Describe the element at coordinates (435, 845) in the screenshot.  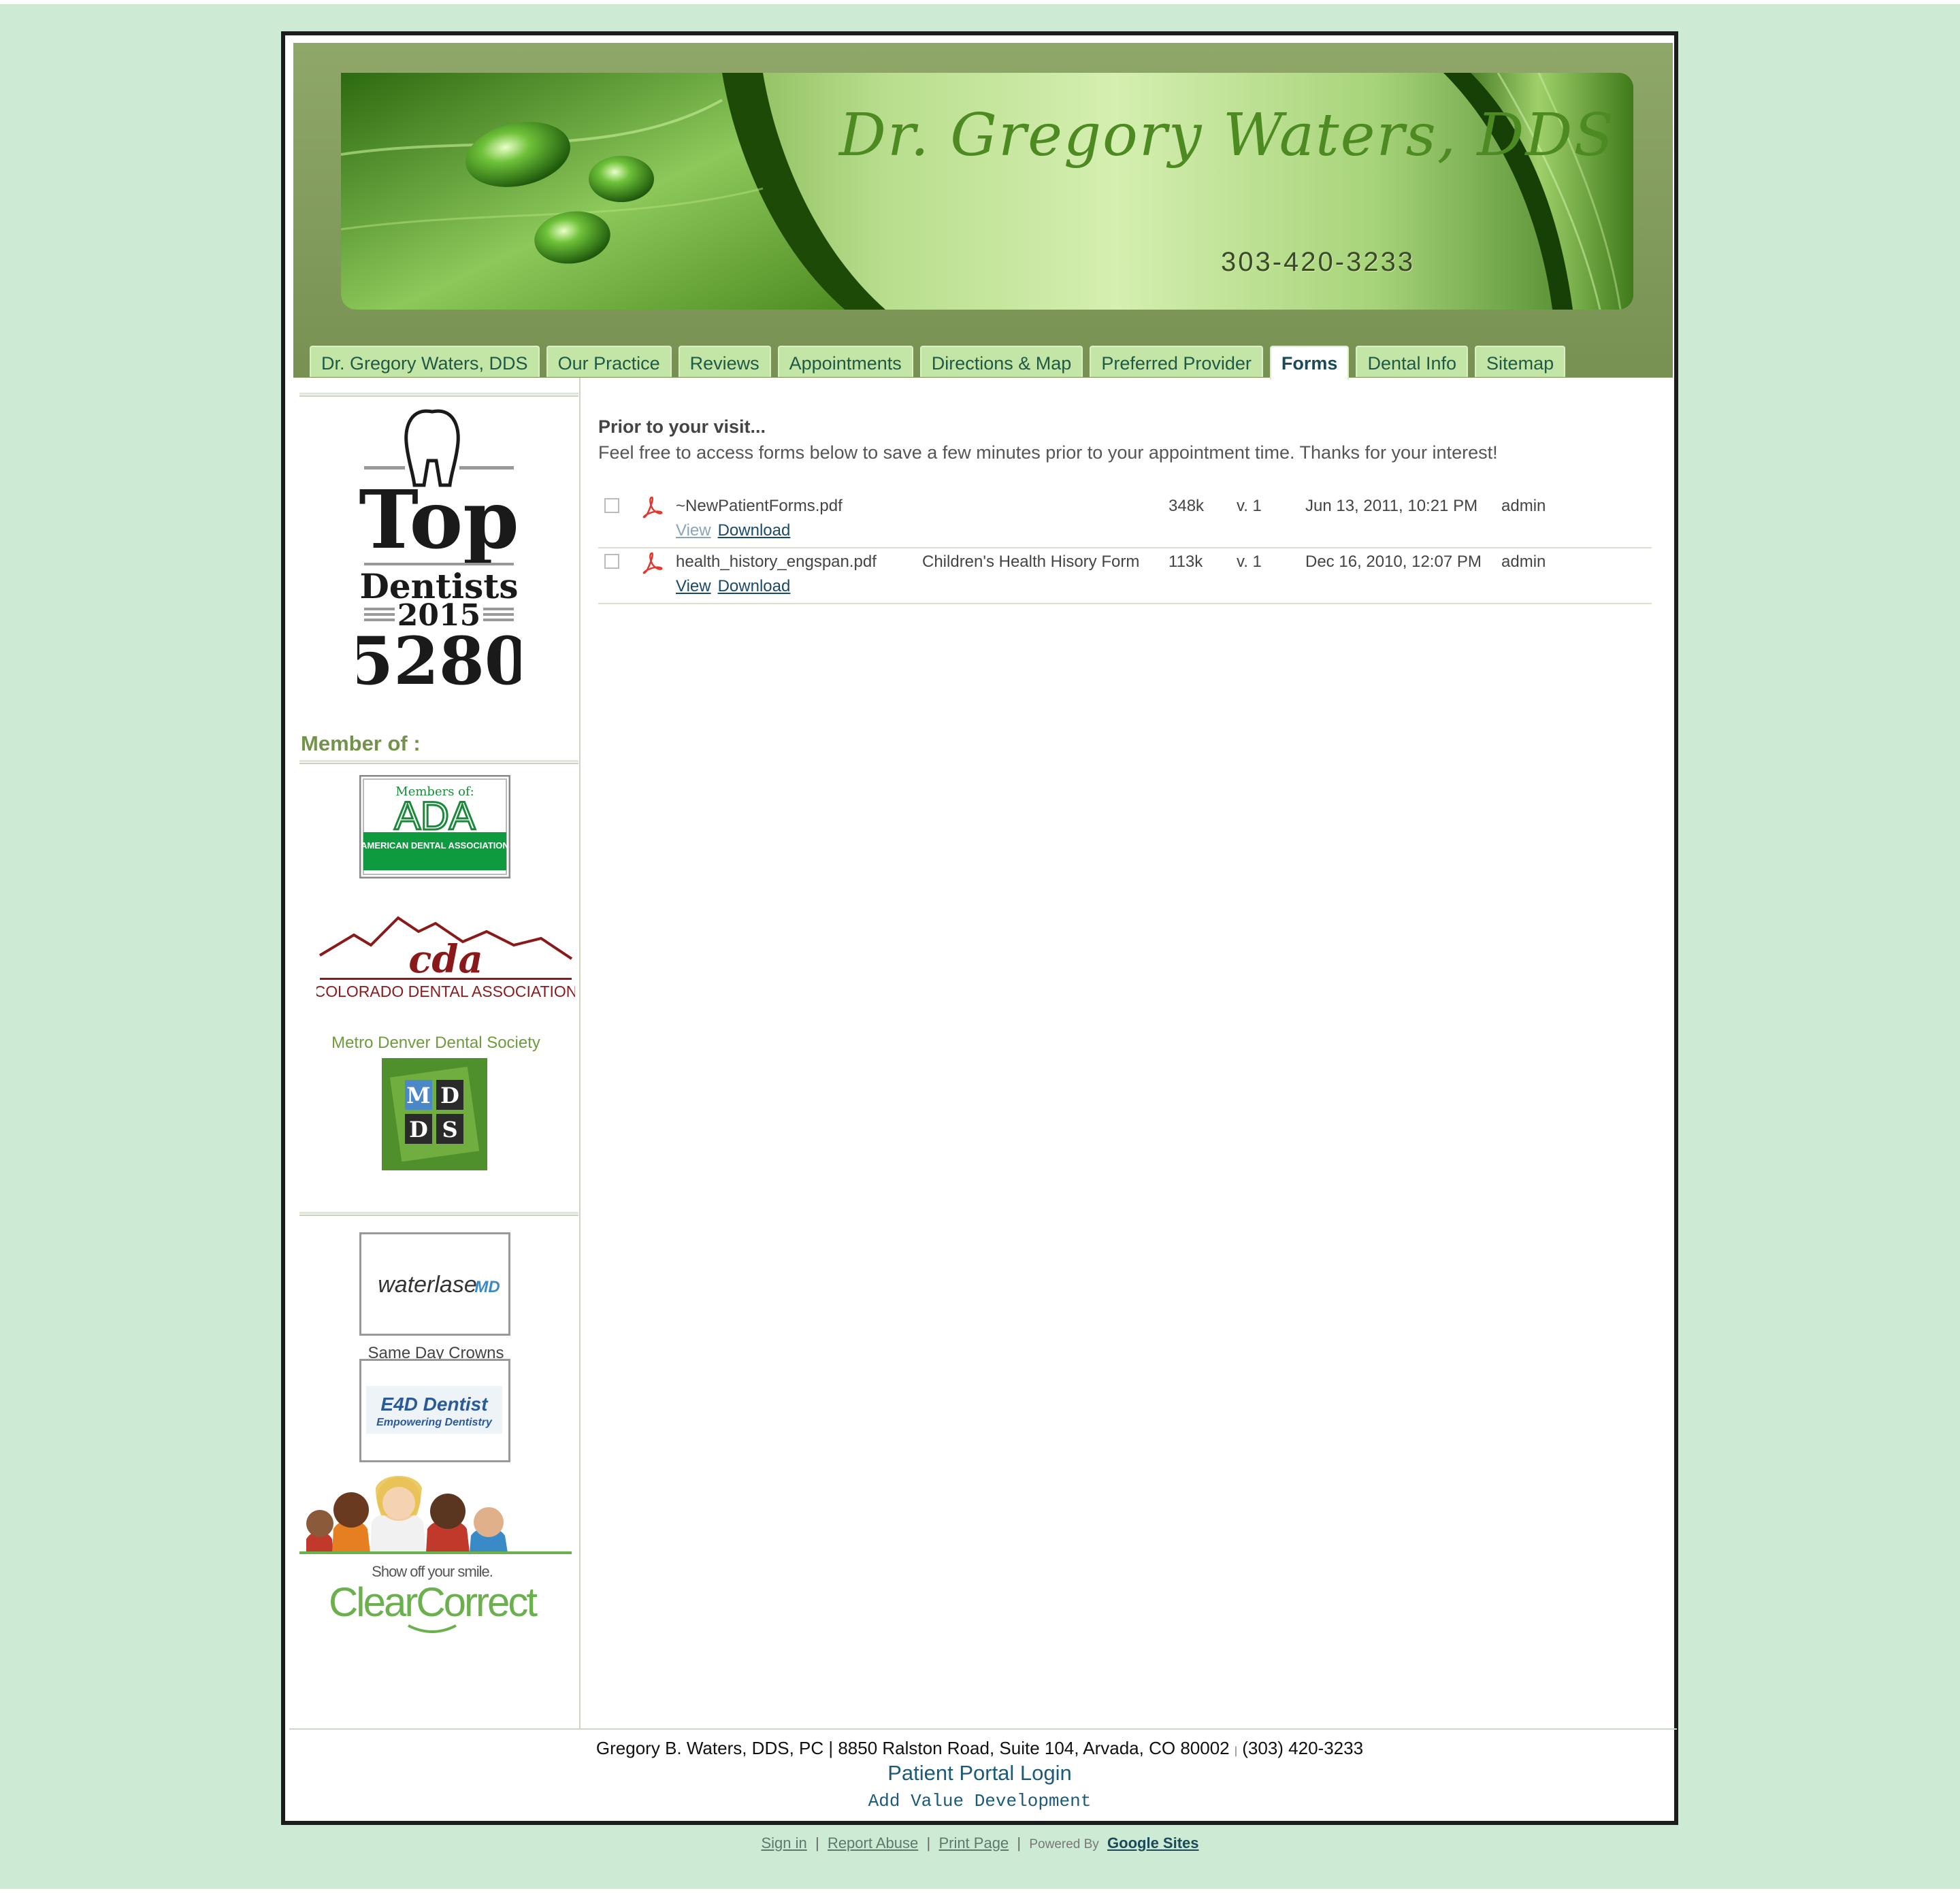
I see `ada-name: AMERICAN DENTAL ASSOCIATION` at that location.